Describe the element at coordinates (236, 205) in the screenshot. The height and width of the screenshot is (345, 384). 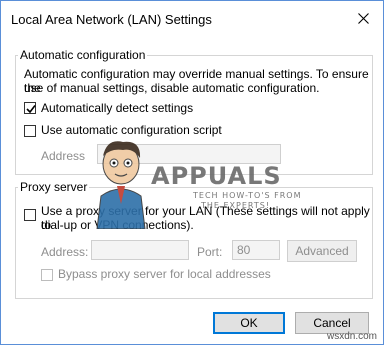
I see `watermark-tagline-line2: THE EXPERTS!` at that location.